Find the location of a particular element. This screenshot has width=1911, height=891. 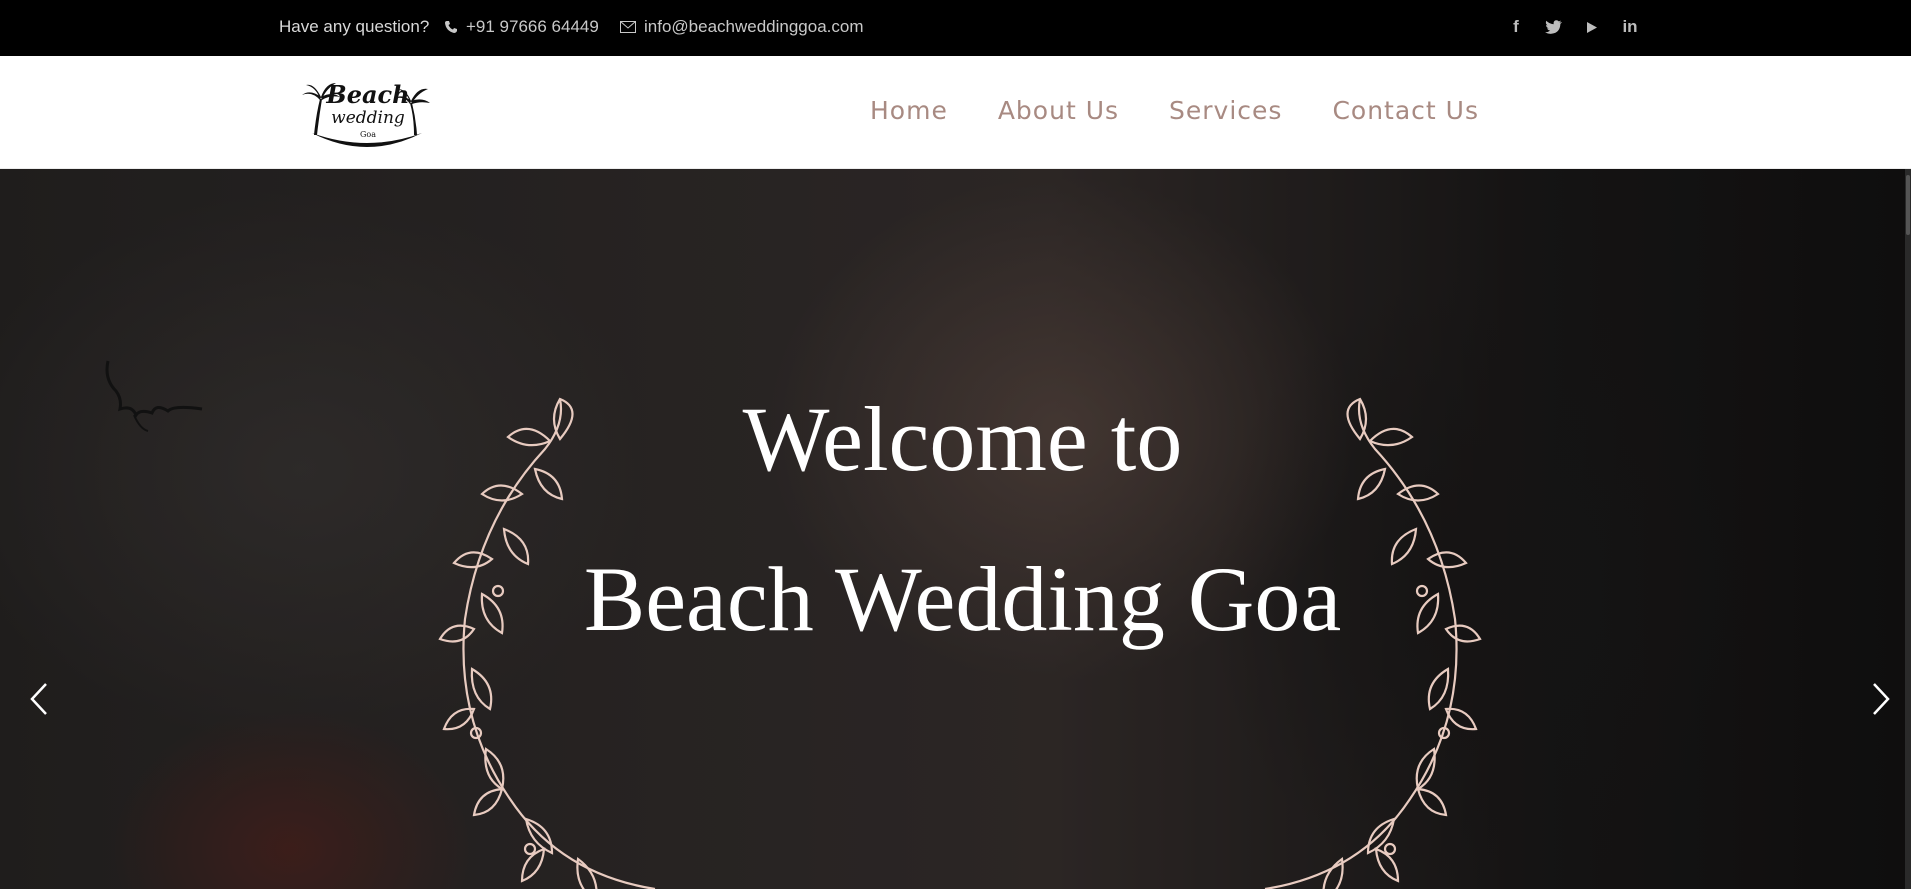

question-text: Have any question? is located at coordinates (354, 26).